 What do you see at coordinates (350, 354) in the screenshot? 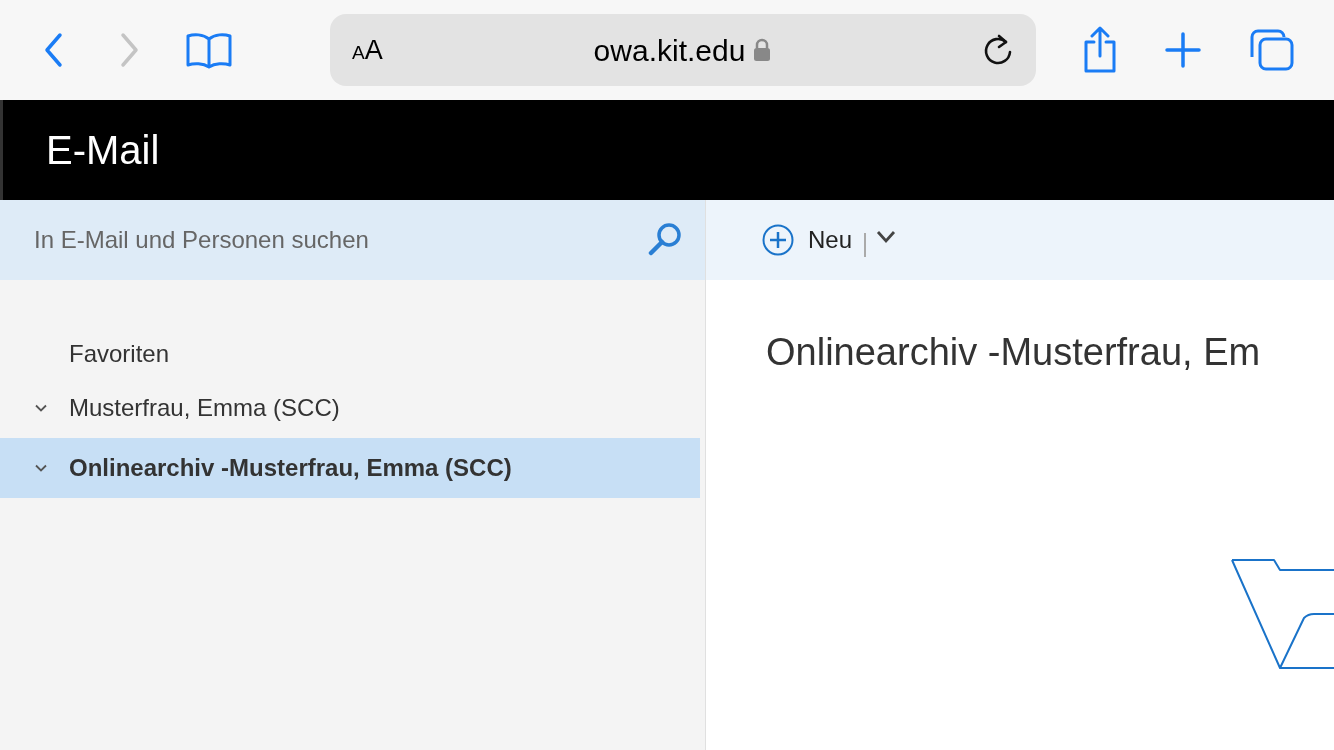
I see `folder-group-heading: Favoriten` at bounding box center [350, 354].